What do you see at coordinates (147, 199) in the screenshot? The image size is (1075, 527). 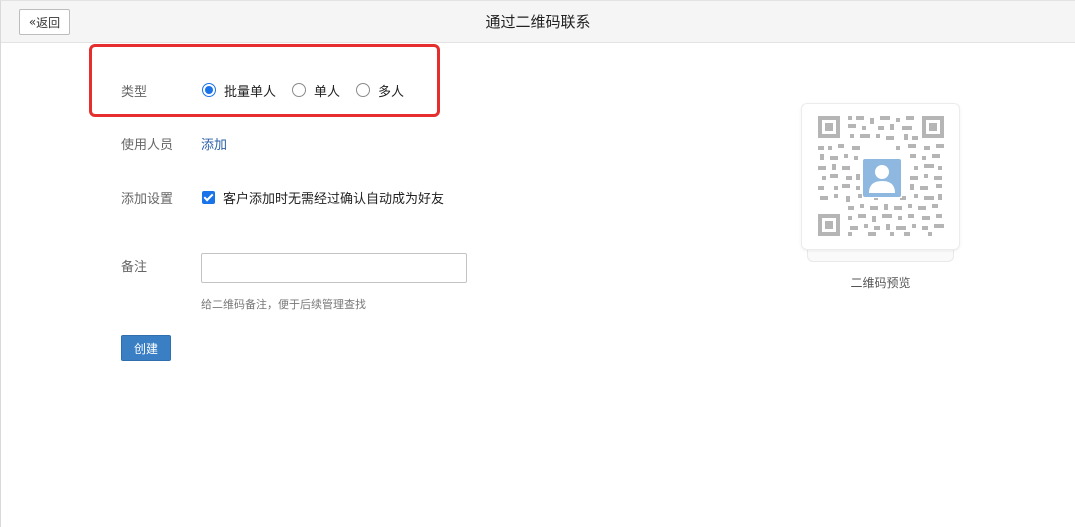 I see `add-settings-label: 添加设置` at bounding box center [147, 199].